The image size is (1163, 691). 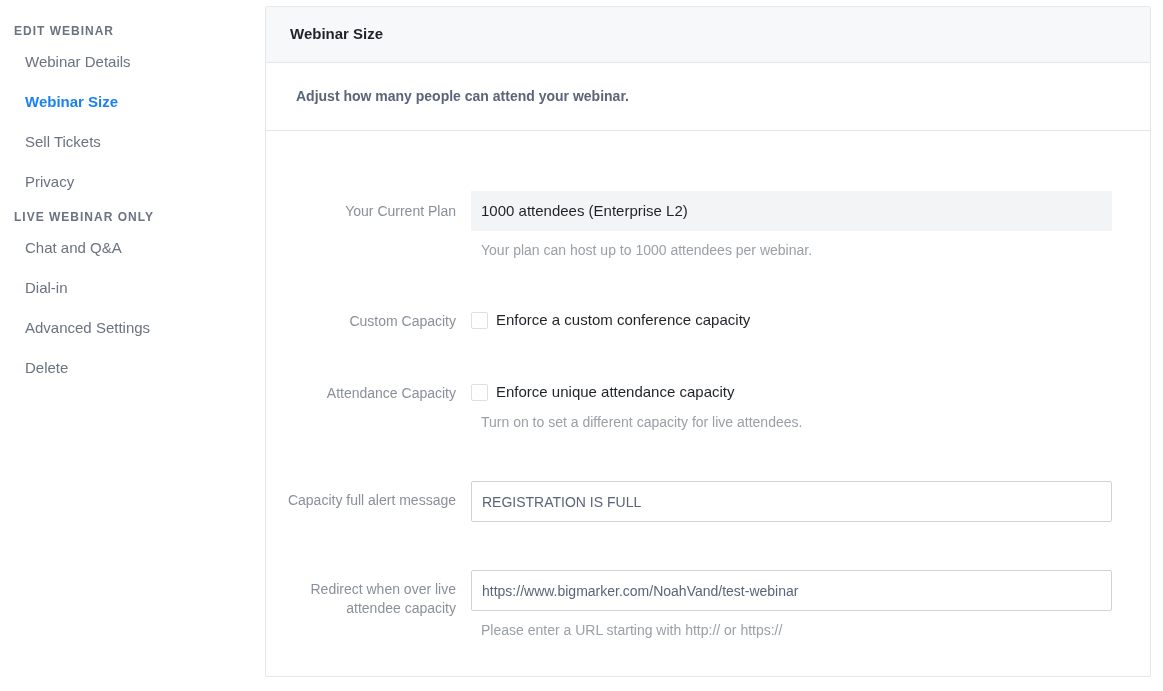 What do you see at coordinates (623, 319) in the screenshot?
I see `checkbox-label: Enforce a custom conference capacity` at bounding box center [623, 319].